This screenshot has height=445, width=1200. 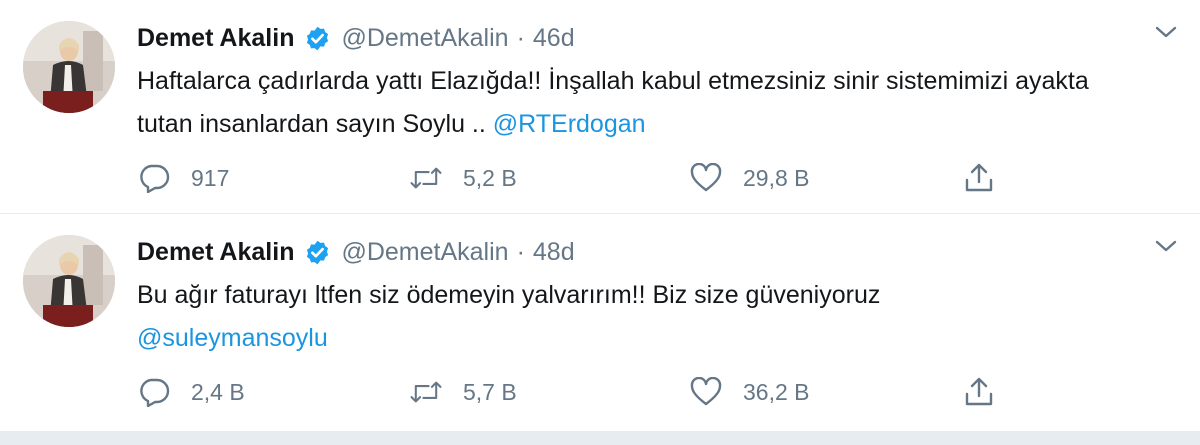 What do you see at coordinates (638, 252) in the screenshot?
I see `tweet-header: Demet Akalin @DemetAkalin · 48d` at bounding box center [638, 252].